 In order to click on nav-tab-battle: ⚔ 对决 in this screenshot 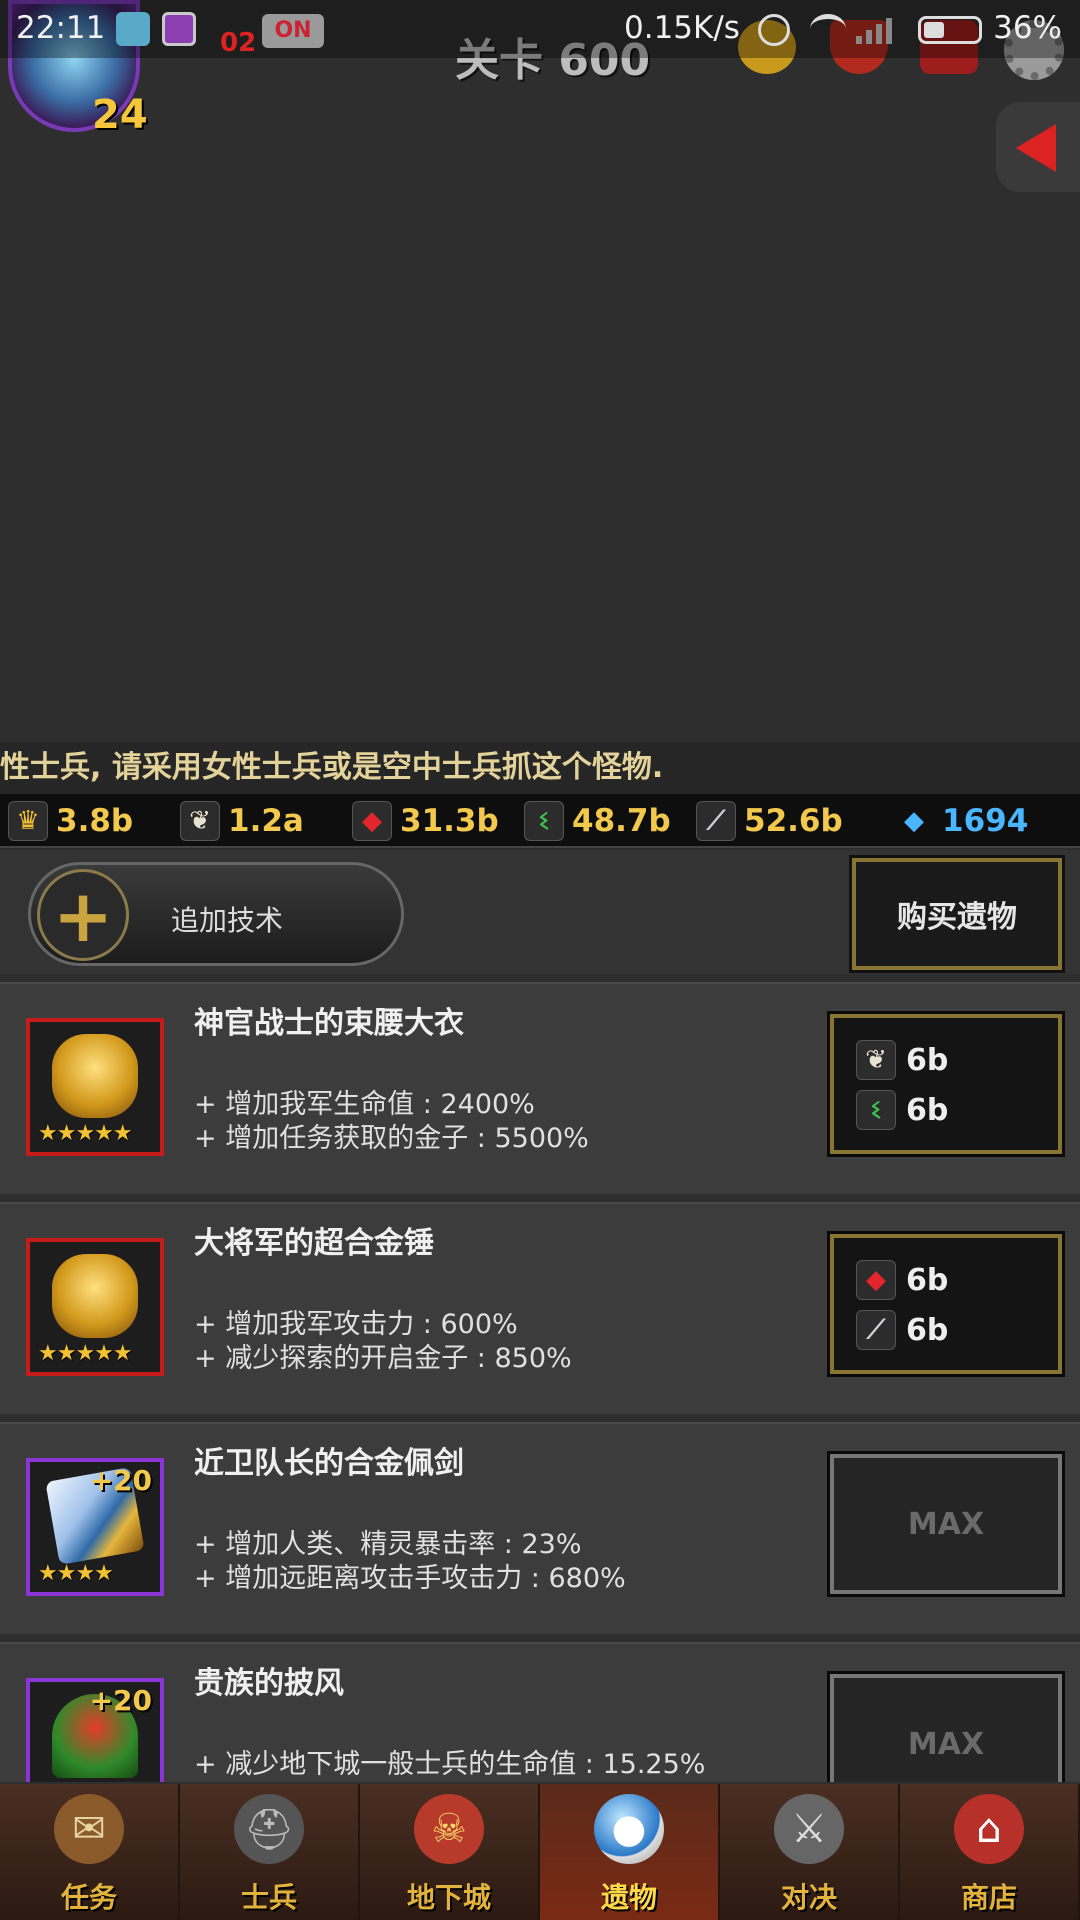, I will do `click(810, 1852)`.